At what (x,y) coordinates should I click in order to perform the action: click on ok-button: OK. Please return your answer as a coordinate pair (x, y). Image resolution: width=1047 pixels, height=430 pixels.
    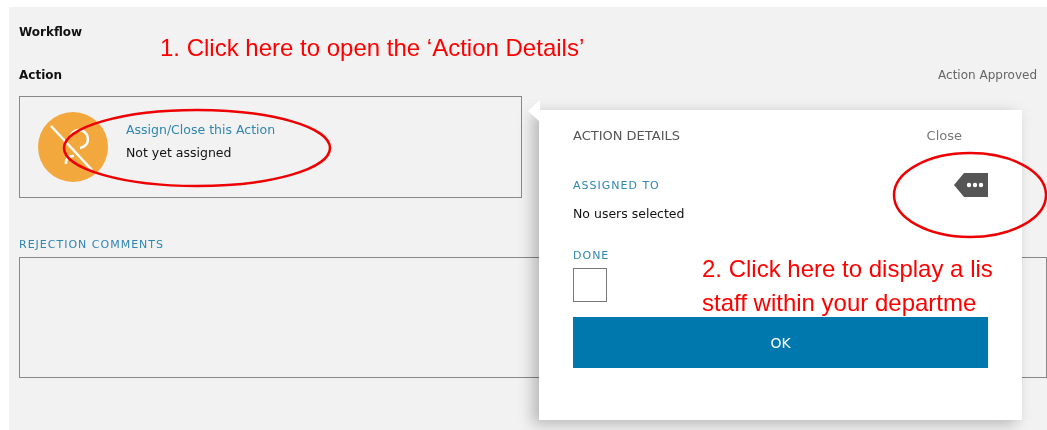
    Looking at the image, I should click on (780, 342).